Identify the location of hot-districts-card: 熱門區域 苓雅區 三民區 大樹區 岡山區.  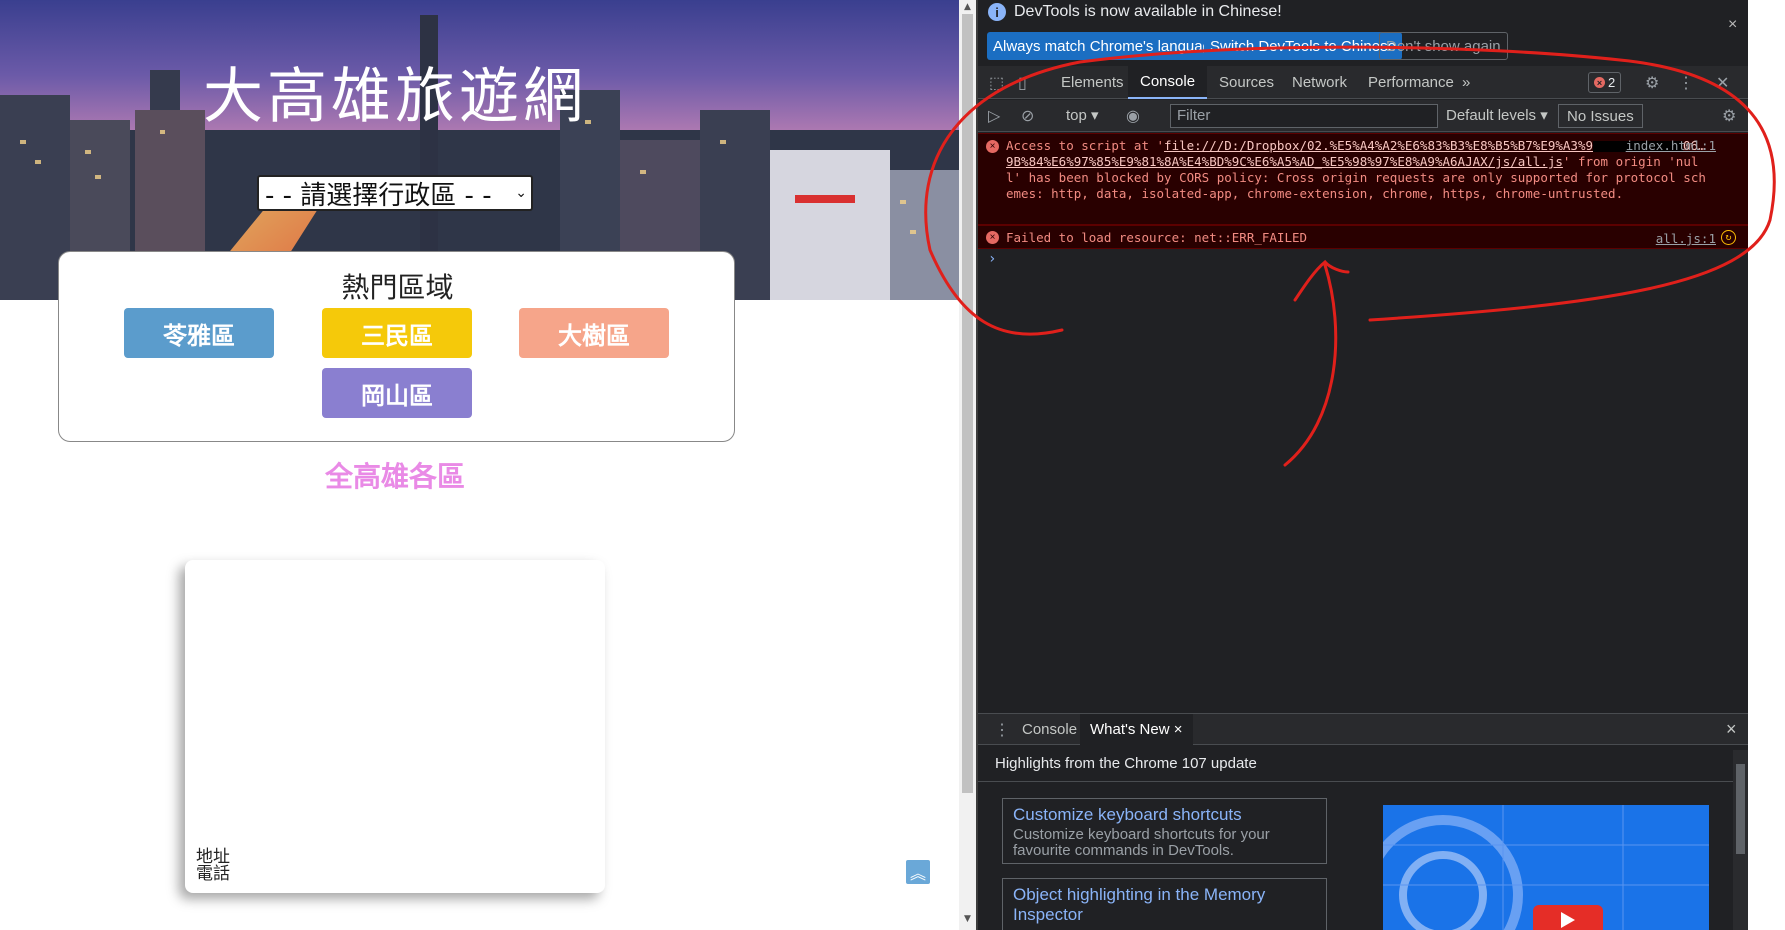
(396, 346).